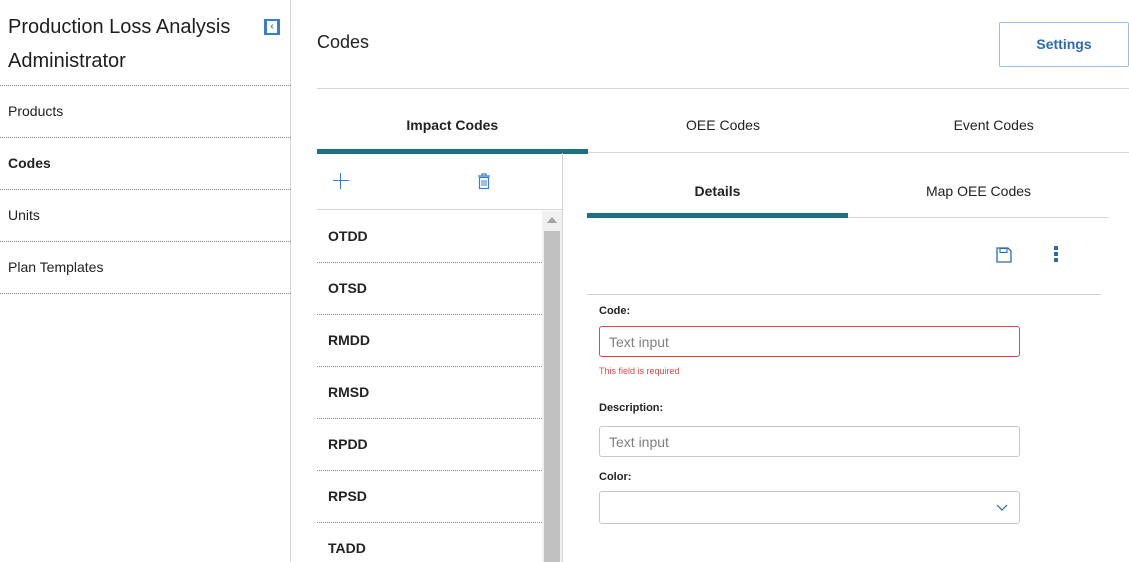 The height and width of the screenshot is (562, 1129). I want to click on scroll-up-icon, so click(552, 220).